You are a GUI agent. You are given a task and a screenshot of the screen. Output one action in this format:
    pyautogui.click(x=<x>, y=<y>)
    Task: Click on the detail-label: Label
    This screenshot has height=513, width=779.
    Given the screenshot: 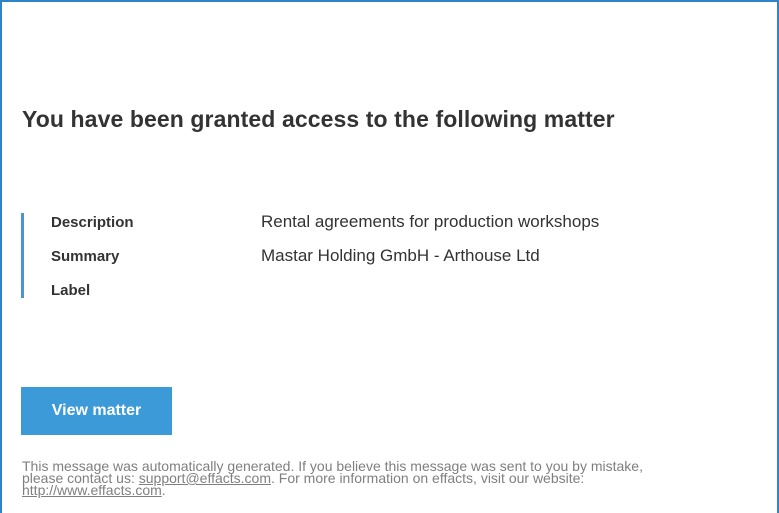 What is the action you would take?
    pyautogui.click(x=71, y=290)
    